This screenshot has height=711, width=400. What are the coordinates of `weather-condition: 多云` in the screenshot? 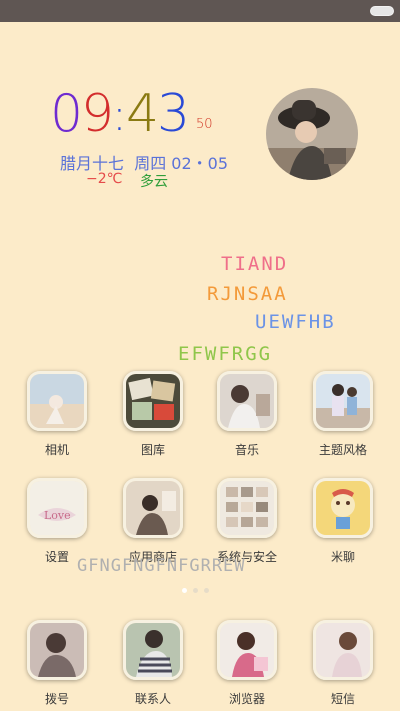 It's located at (154, 182).